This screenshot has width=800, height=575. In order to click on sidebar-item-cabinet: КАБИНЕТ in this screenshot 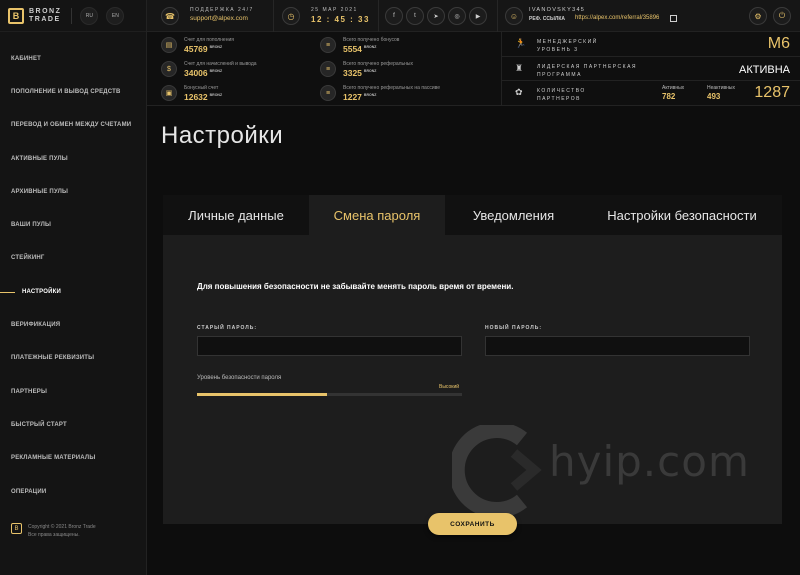, I will do `click(73, 58)`.